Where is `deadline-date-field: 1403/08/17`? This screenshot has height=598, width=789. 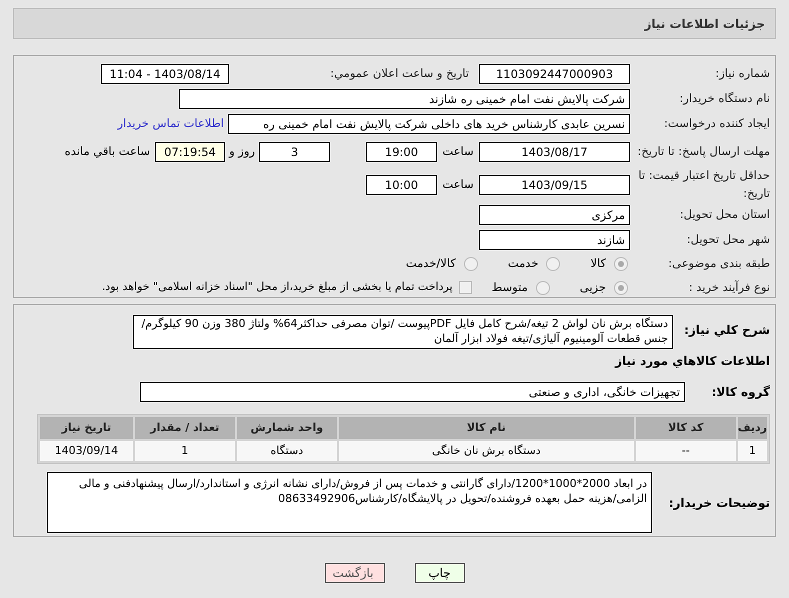 deadline-date-field: 1403/08/17 is located at coordinates (554, 152).